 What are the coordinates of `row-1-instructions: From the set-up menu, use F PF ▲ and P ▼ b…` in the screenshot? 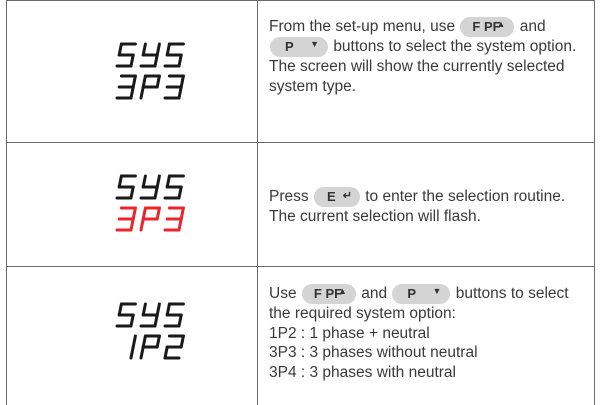 It's located at (431, 56).